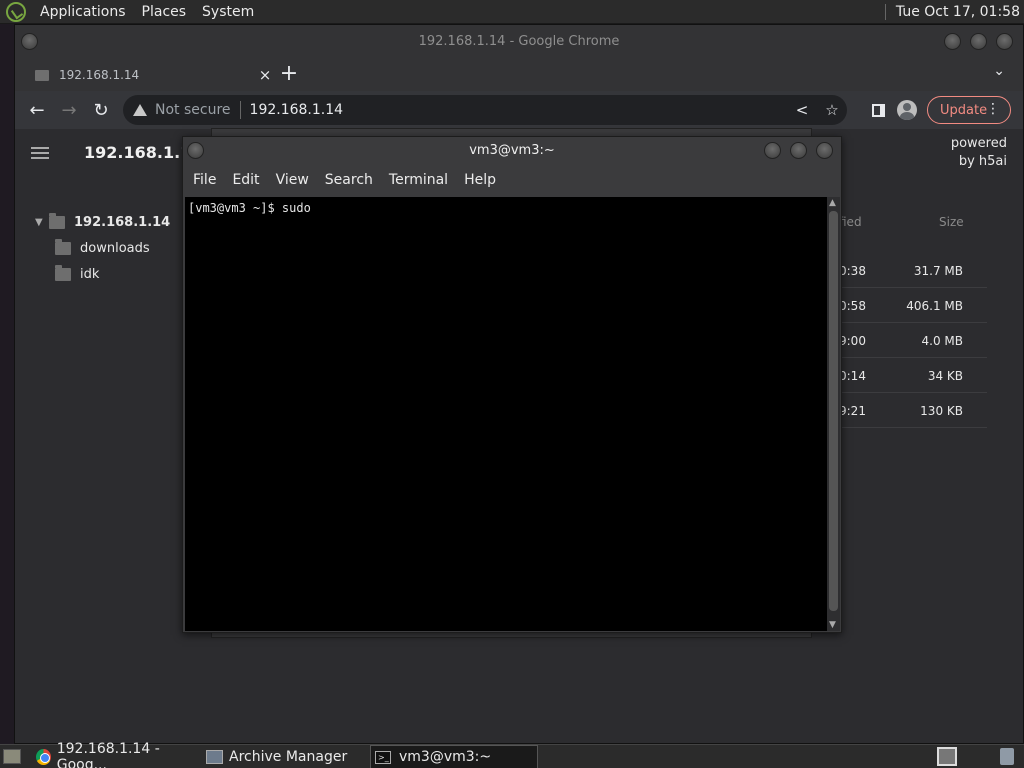 The width and height of the screenshot is (1024, 768). What do you see at coordinates (297, 110) in the screenshot?
I see `url-text: 192.168.1.14` at bounding box center [297, 110].